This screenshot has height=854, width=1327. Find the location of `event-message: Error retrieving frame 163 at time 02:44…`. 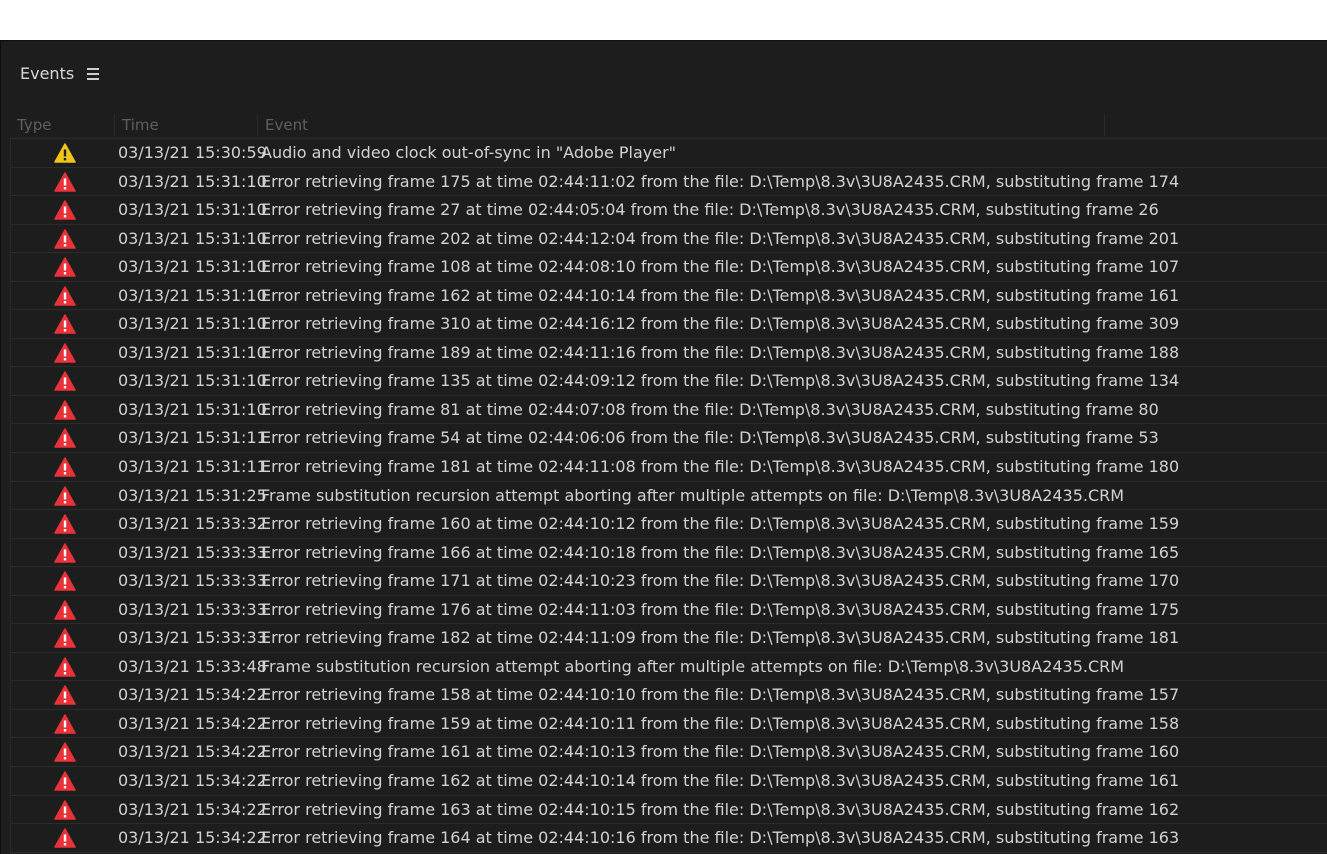

event-message: Error retrieving frame 163 at time 02:44… is located at coordinates (720, 809).